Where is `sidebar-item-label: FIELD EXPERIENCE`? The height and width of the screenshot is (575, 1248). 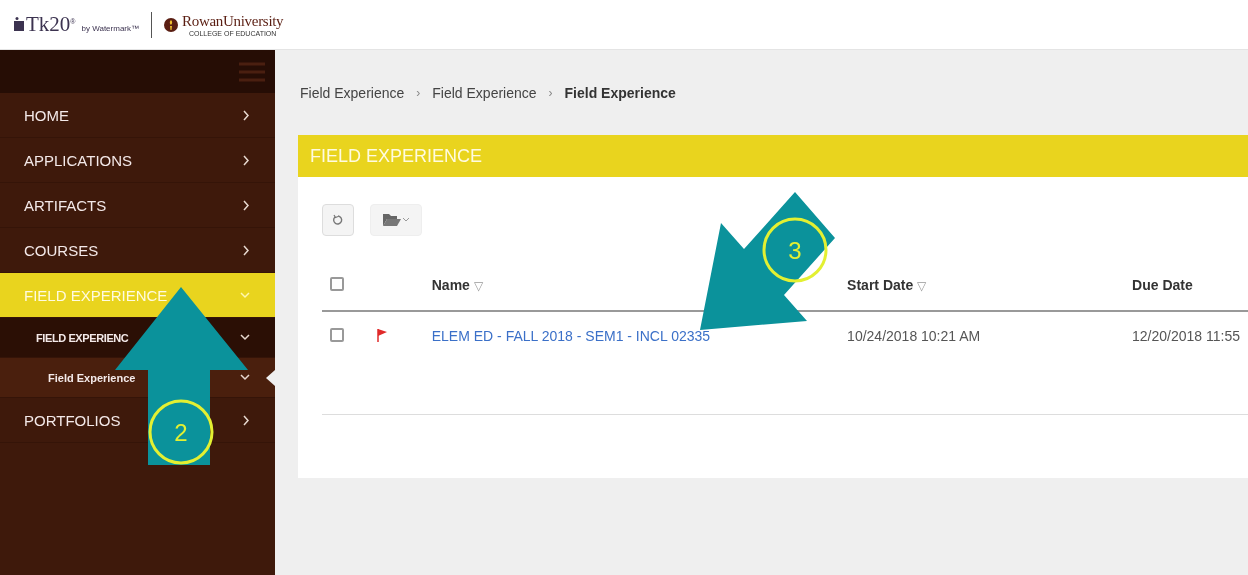
sidebar-item-label: FIELD EXPERIENCE is located at coordinates (96, 295).